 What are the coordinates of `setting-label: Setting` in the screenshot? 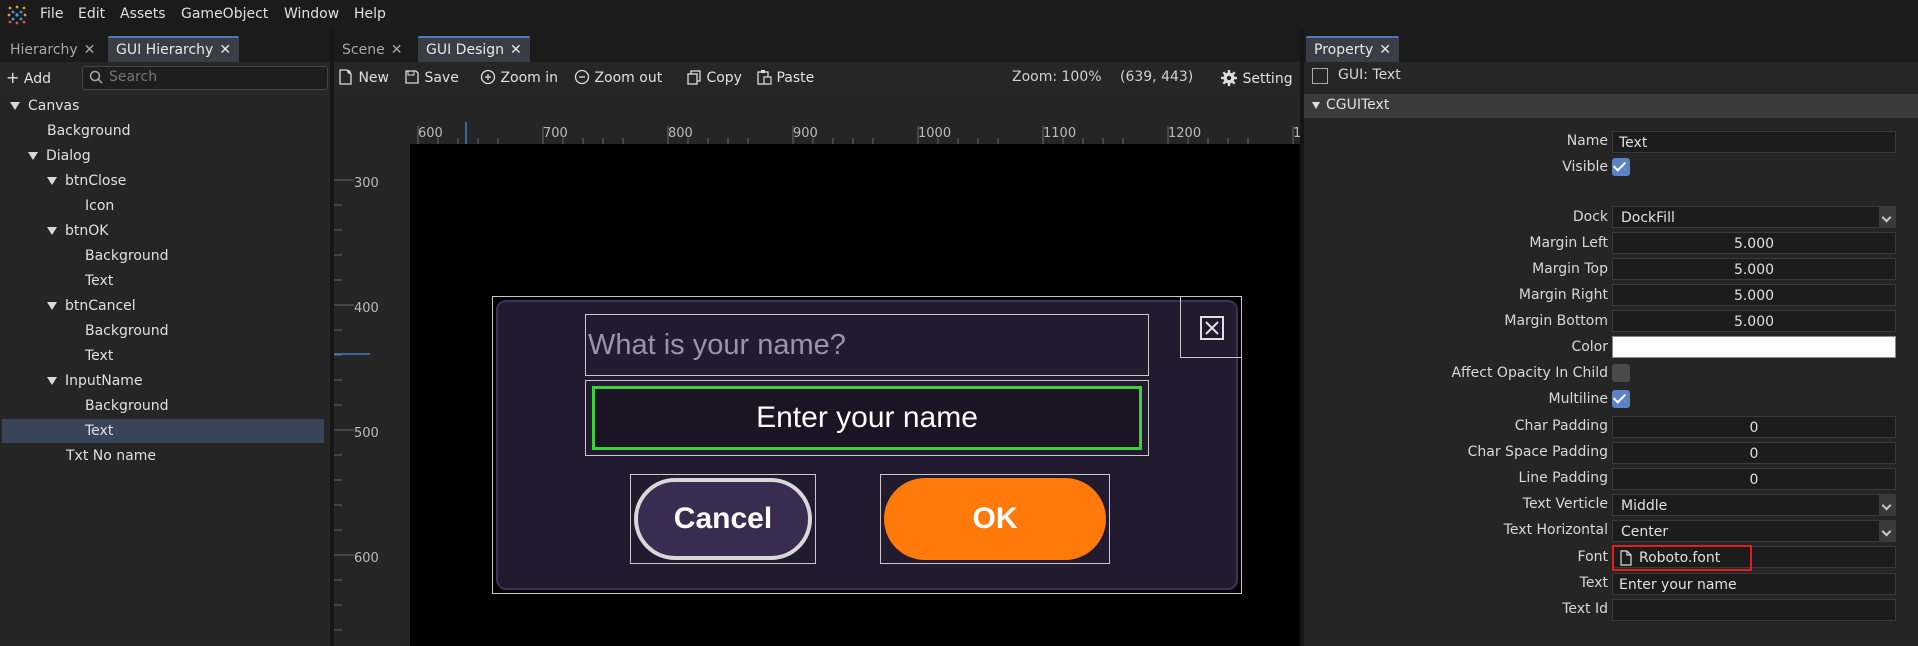 It's located at (1267, 79).